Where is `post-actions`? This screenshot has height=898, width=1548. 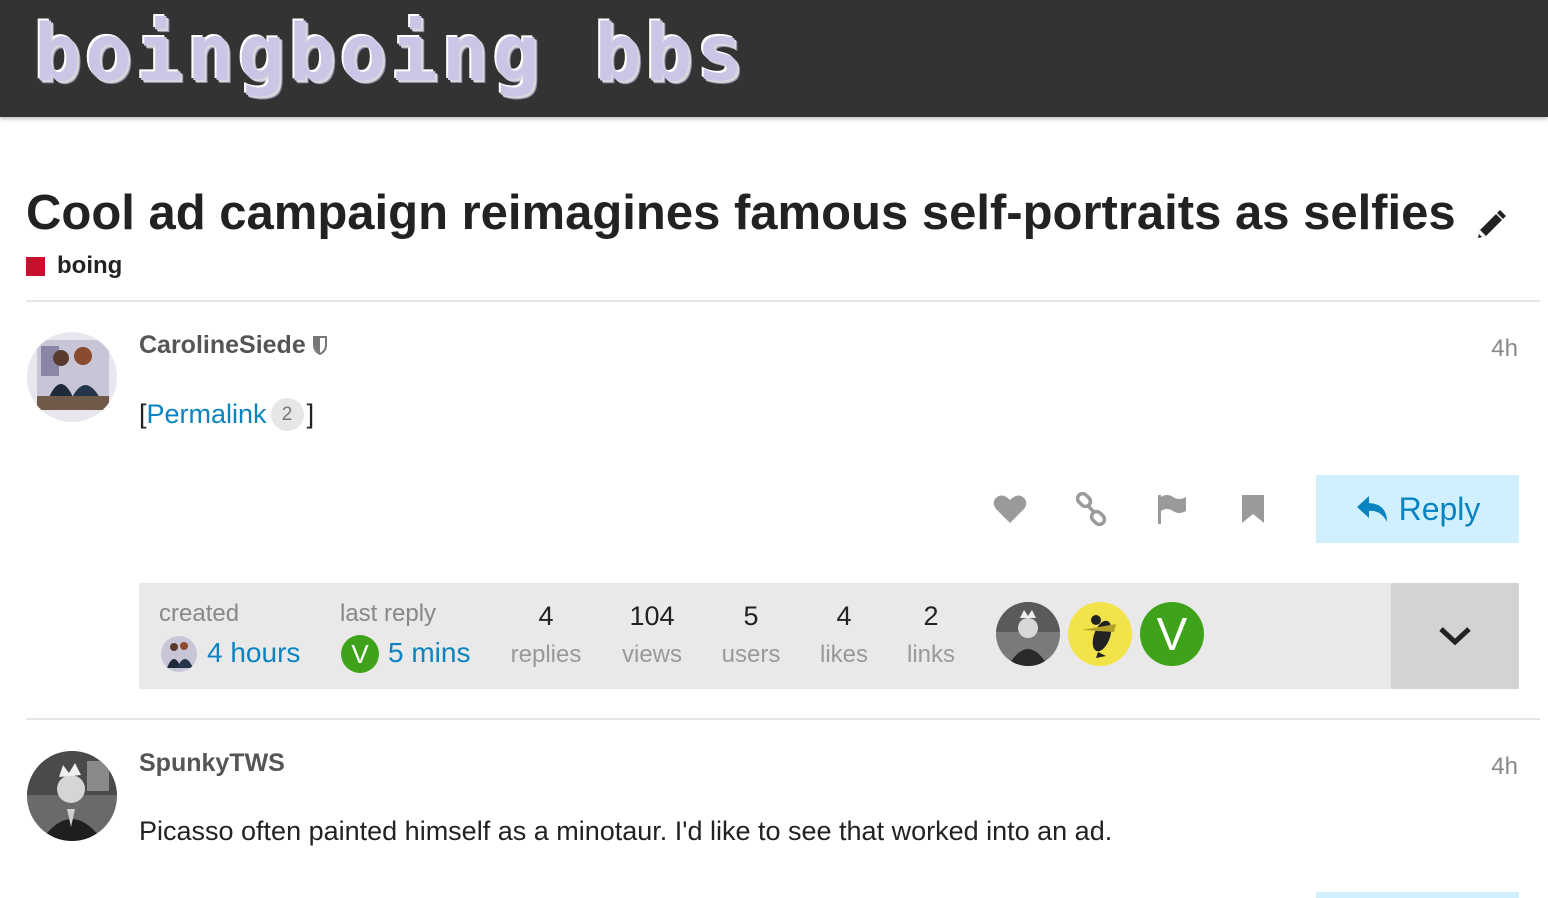 post-actions is located at coordinates (1152, 509).